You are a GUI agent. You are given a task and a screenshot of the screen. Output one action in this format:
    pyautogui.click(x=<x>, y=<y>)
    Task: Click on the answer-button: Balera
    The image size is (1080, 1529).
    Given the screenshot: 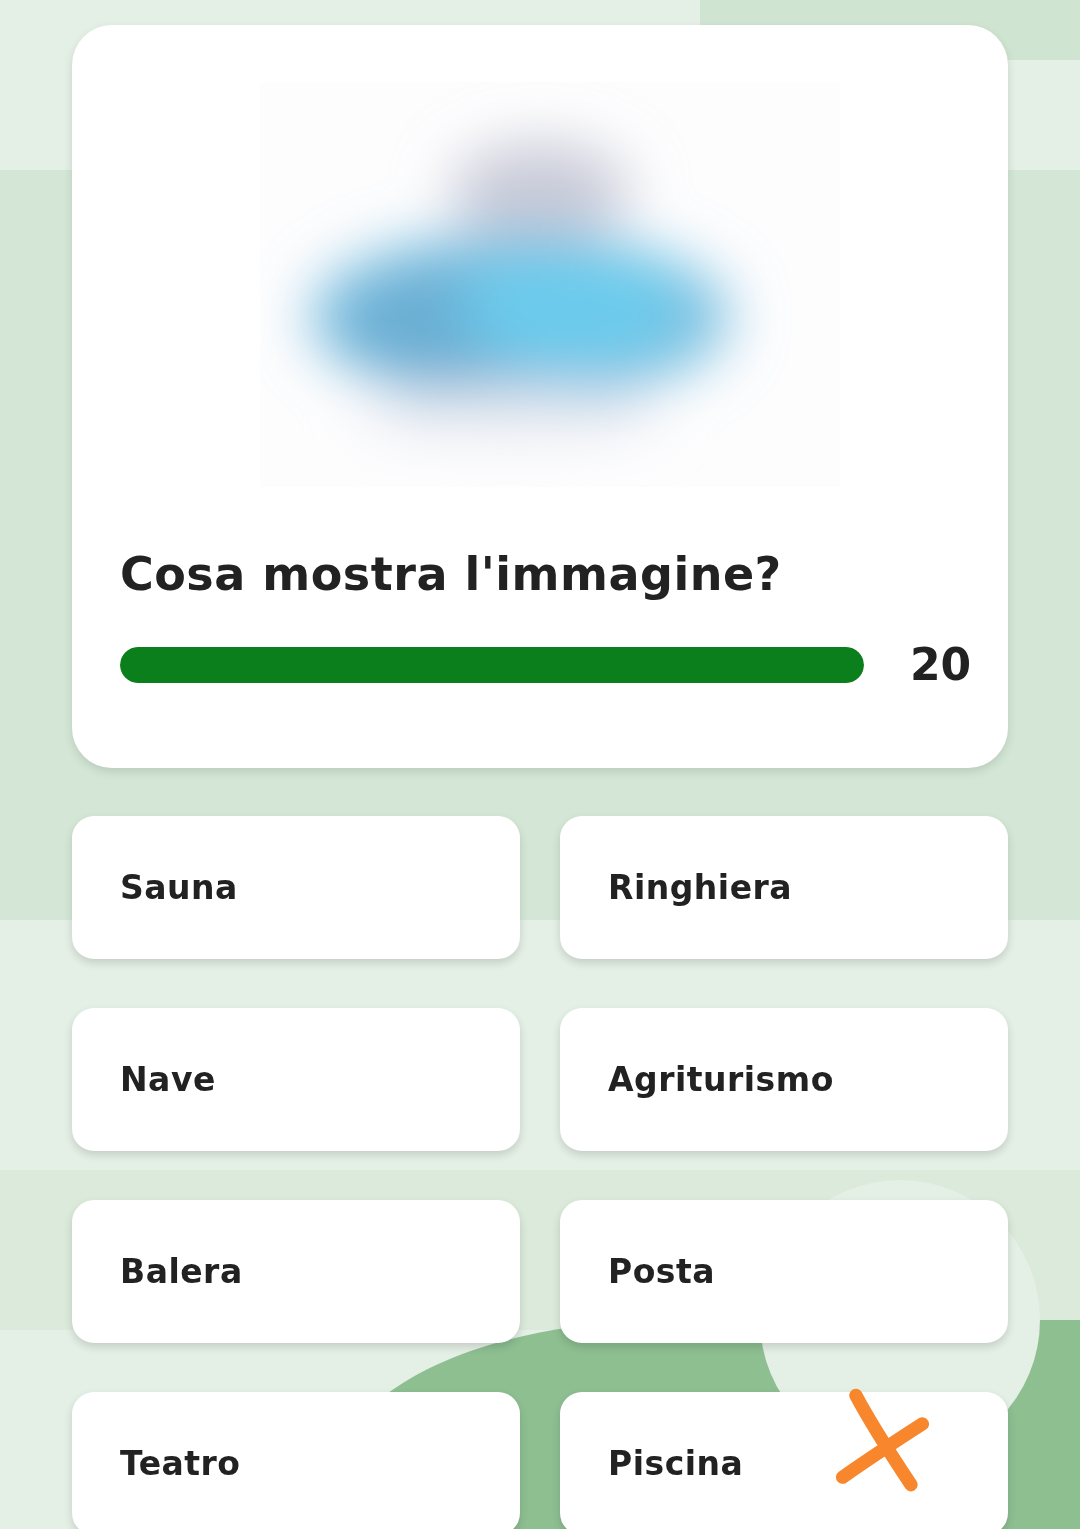 What is the action you would take?
    pyautogui.click(x=296, y=1271)
    